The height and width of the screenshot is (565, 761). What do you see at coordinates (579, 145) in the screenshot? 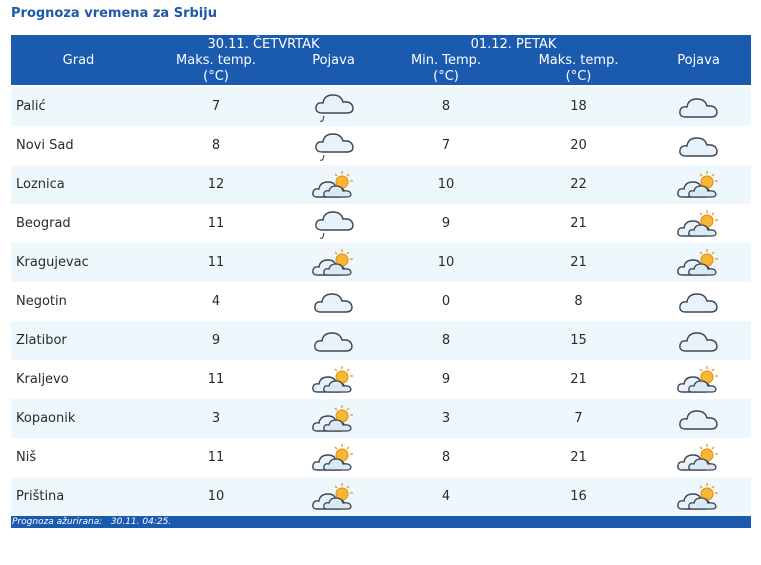
I see `day2-max-temp: 20` at bounding box center [579, 145].